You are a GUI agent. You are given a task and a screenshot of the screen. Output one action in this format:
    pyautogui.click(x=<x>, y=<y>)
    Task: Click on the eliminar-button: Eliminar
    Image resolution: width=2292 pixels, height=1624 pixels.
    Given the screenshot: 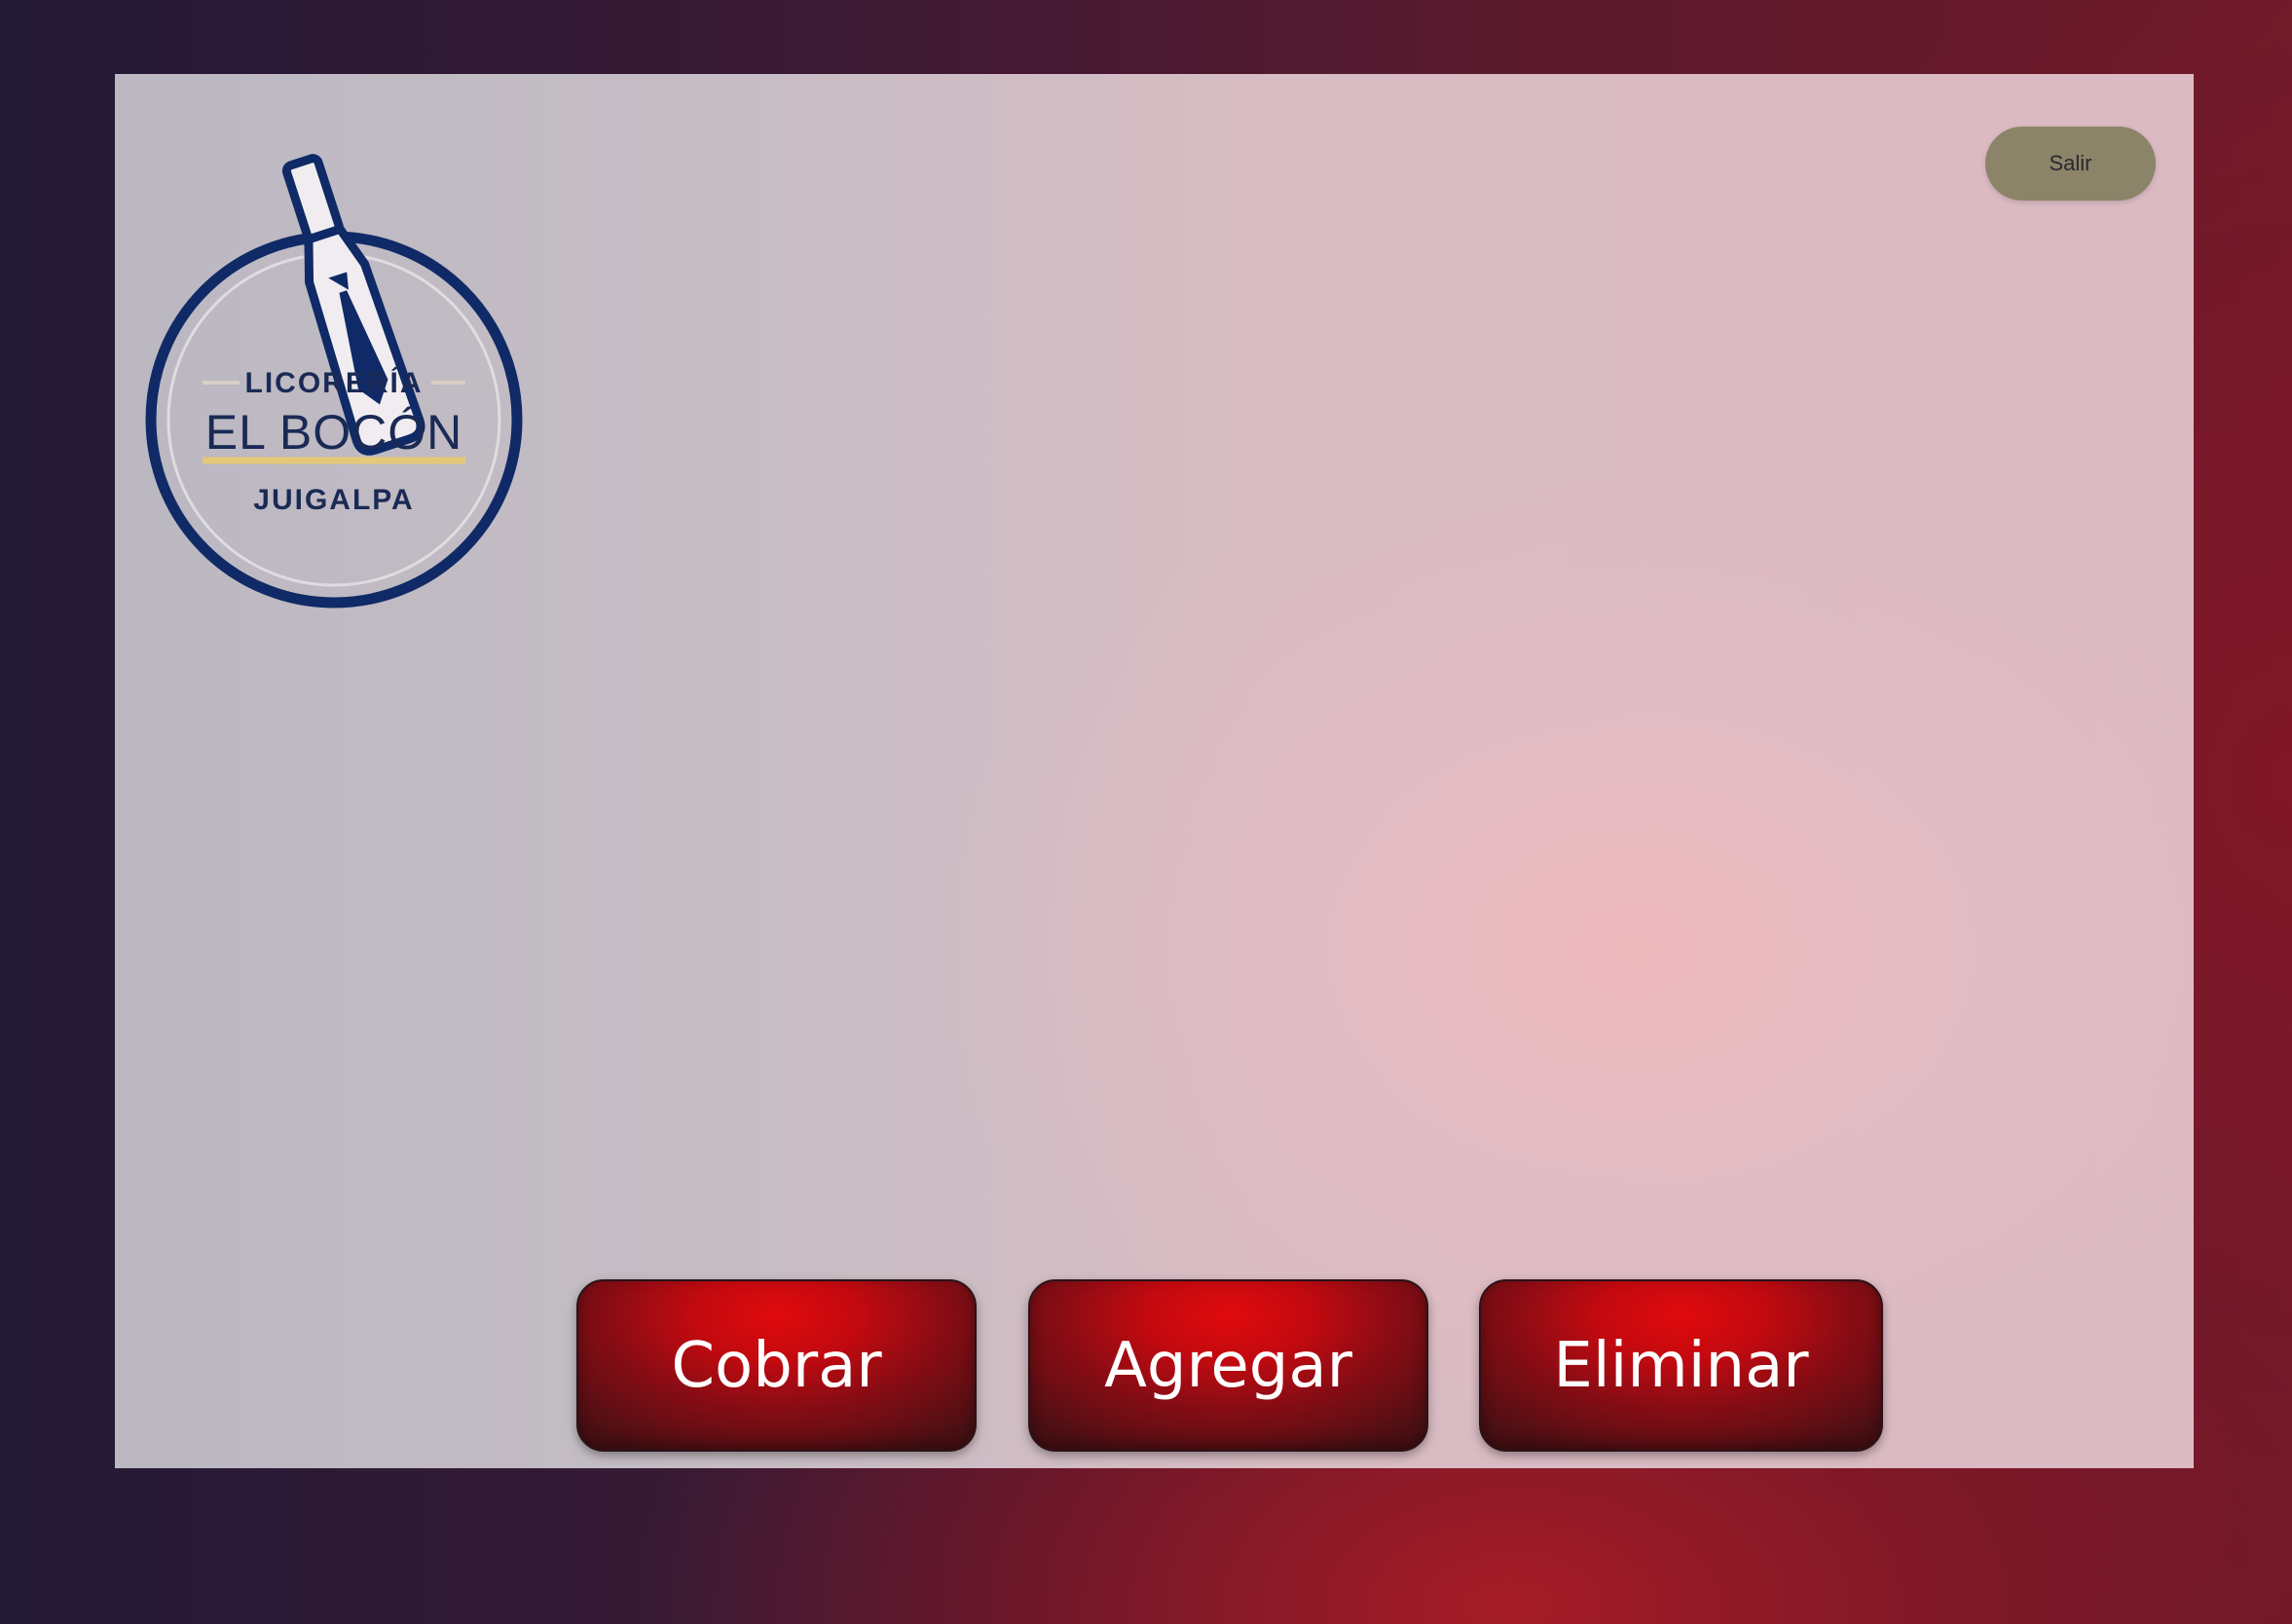 What is the action you would take?
    pyautogui.click(x=1681, y=1365)
    